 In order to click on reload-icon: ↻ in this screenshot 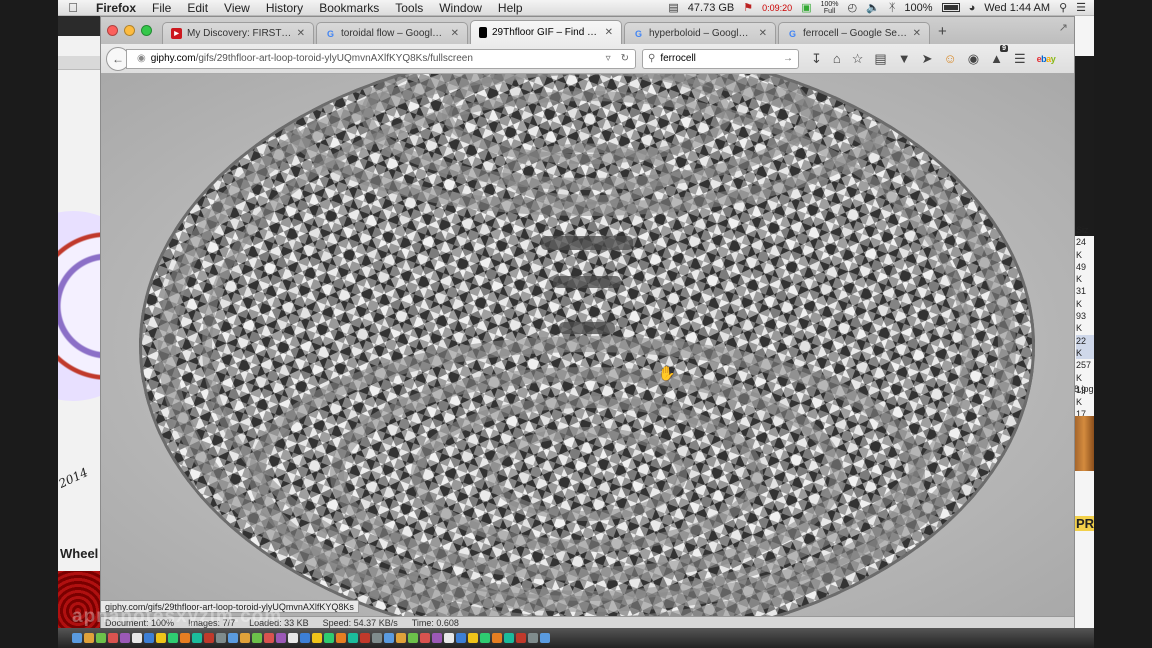, I will do `click(625, 58)`.